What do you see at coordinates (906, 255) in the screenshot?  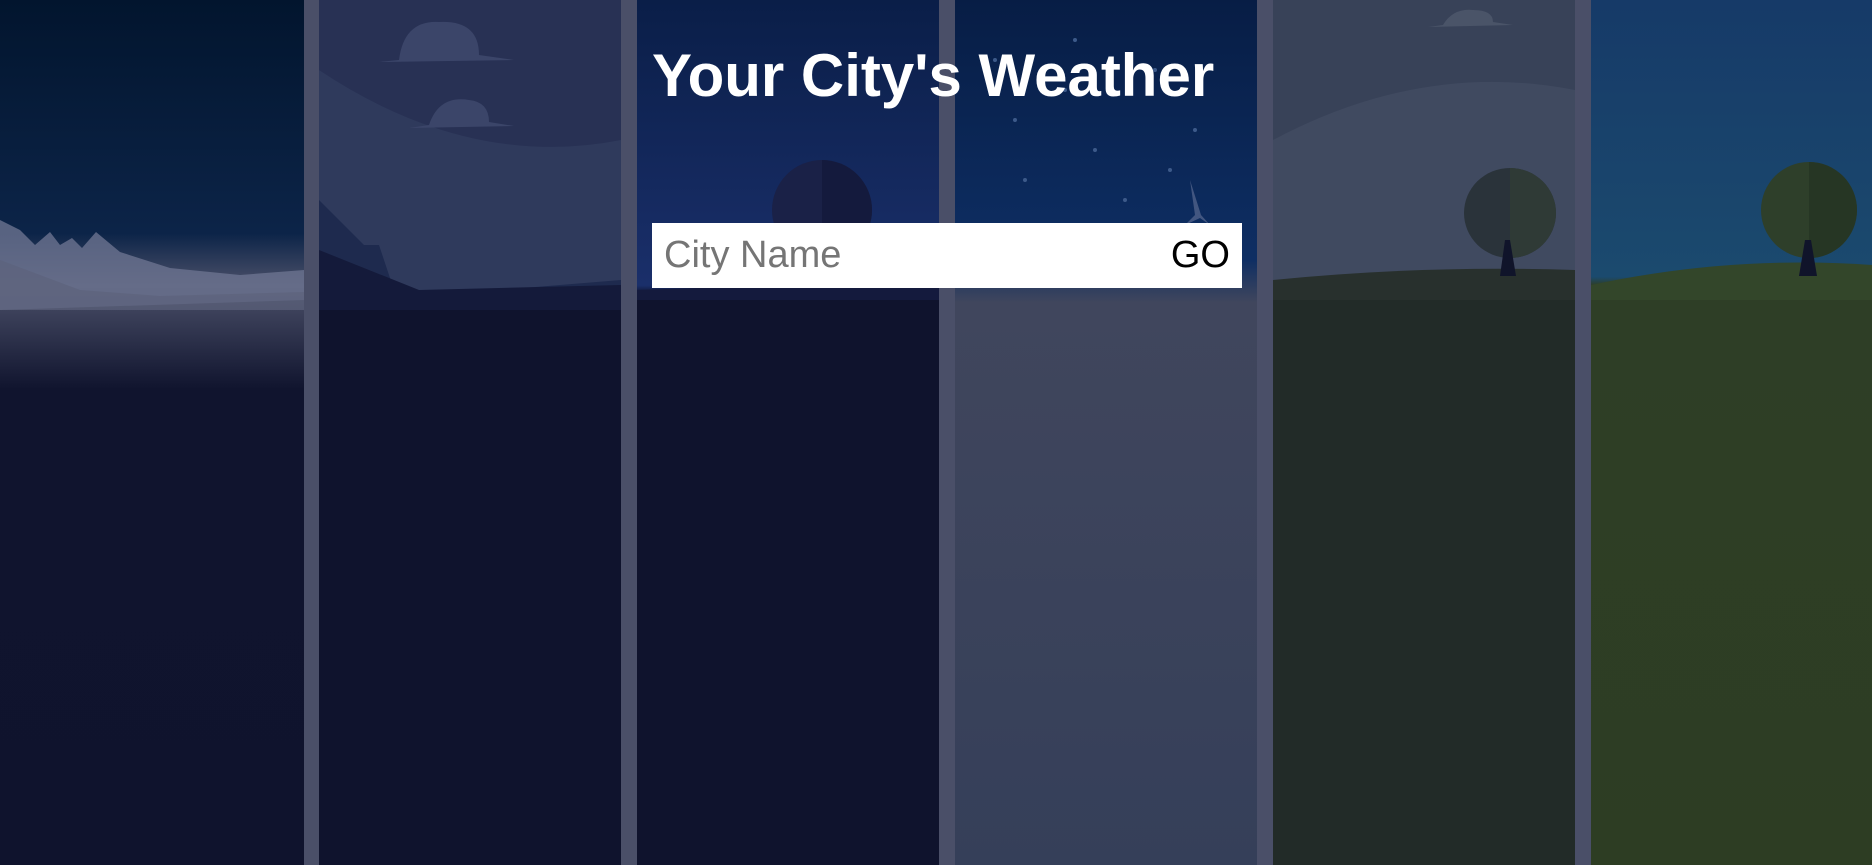 I see `city-name-input` at bounding box center [906, 255].